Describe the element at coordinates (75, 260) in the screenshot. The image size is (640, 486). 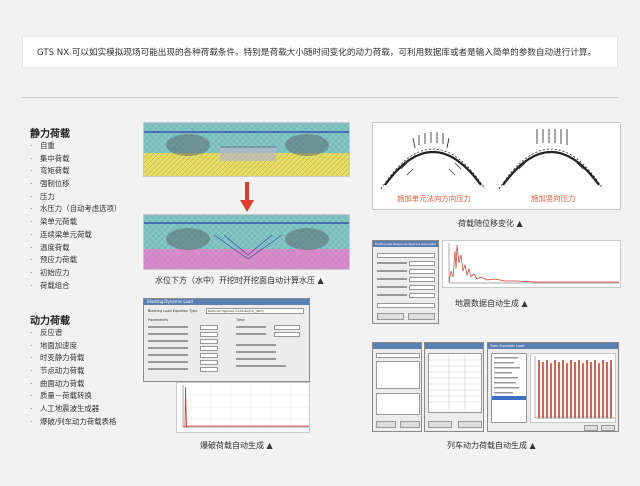
I see `list-item: 预应力荷载` at that location.